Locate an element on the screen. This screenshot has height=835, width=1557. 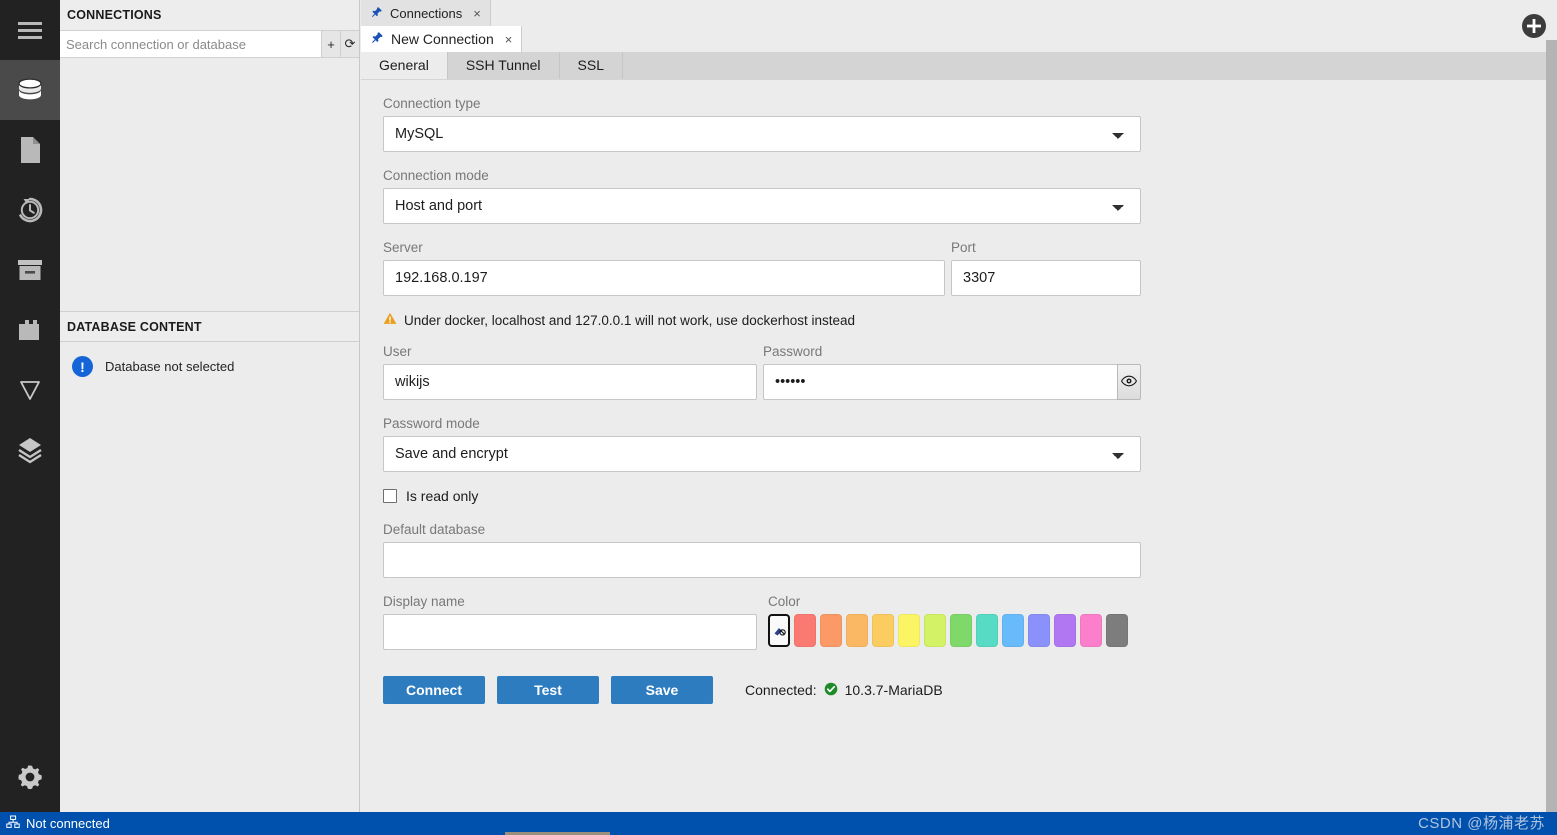
color-swatch-gray is located at coordinates (1117, 630).